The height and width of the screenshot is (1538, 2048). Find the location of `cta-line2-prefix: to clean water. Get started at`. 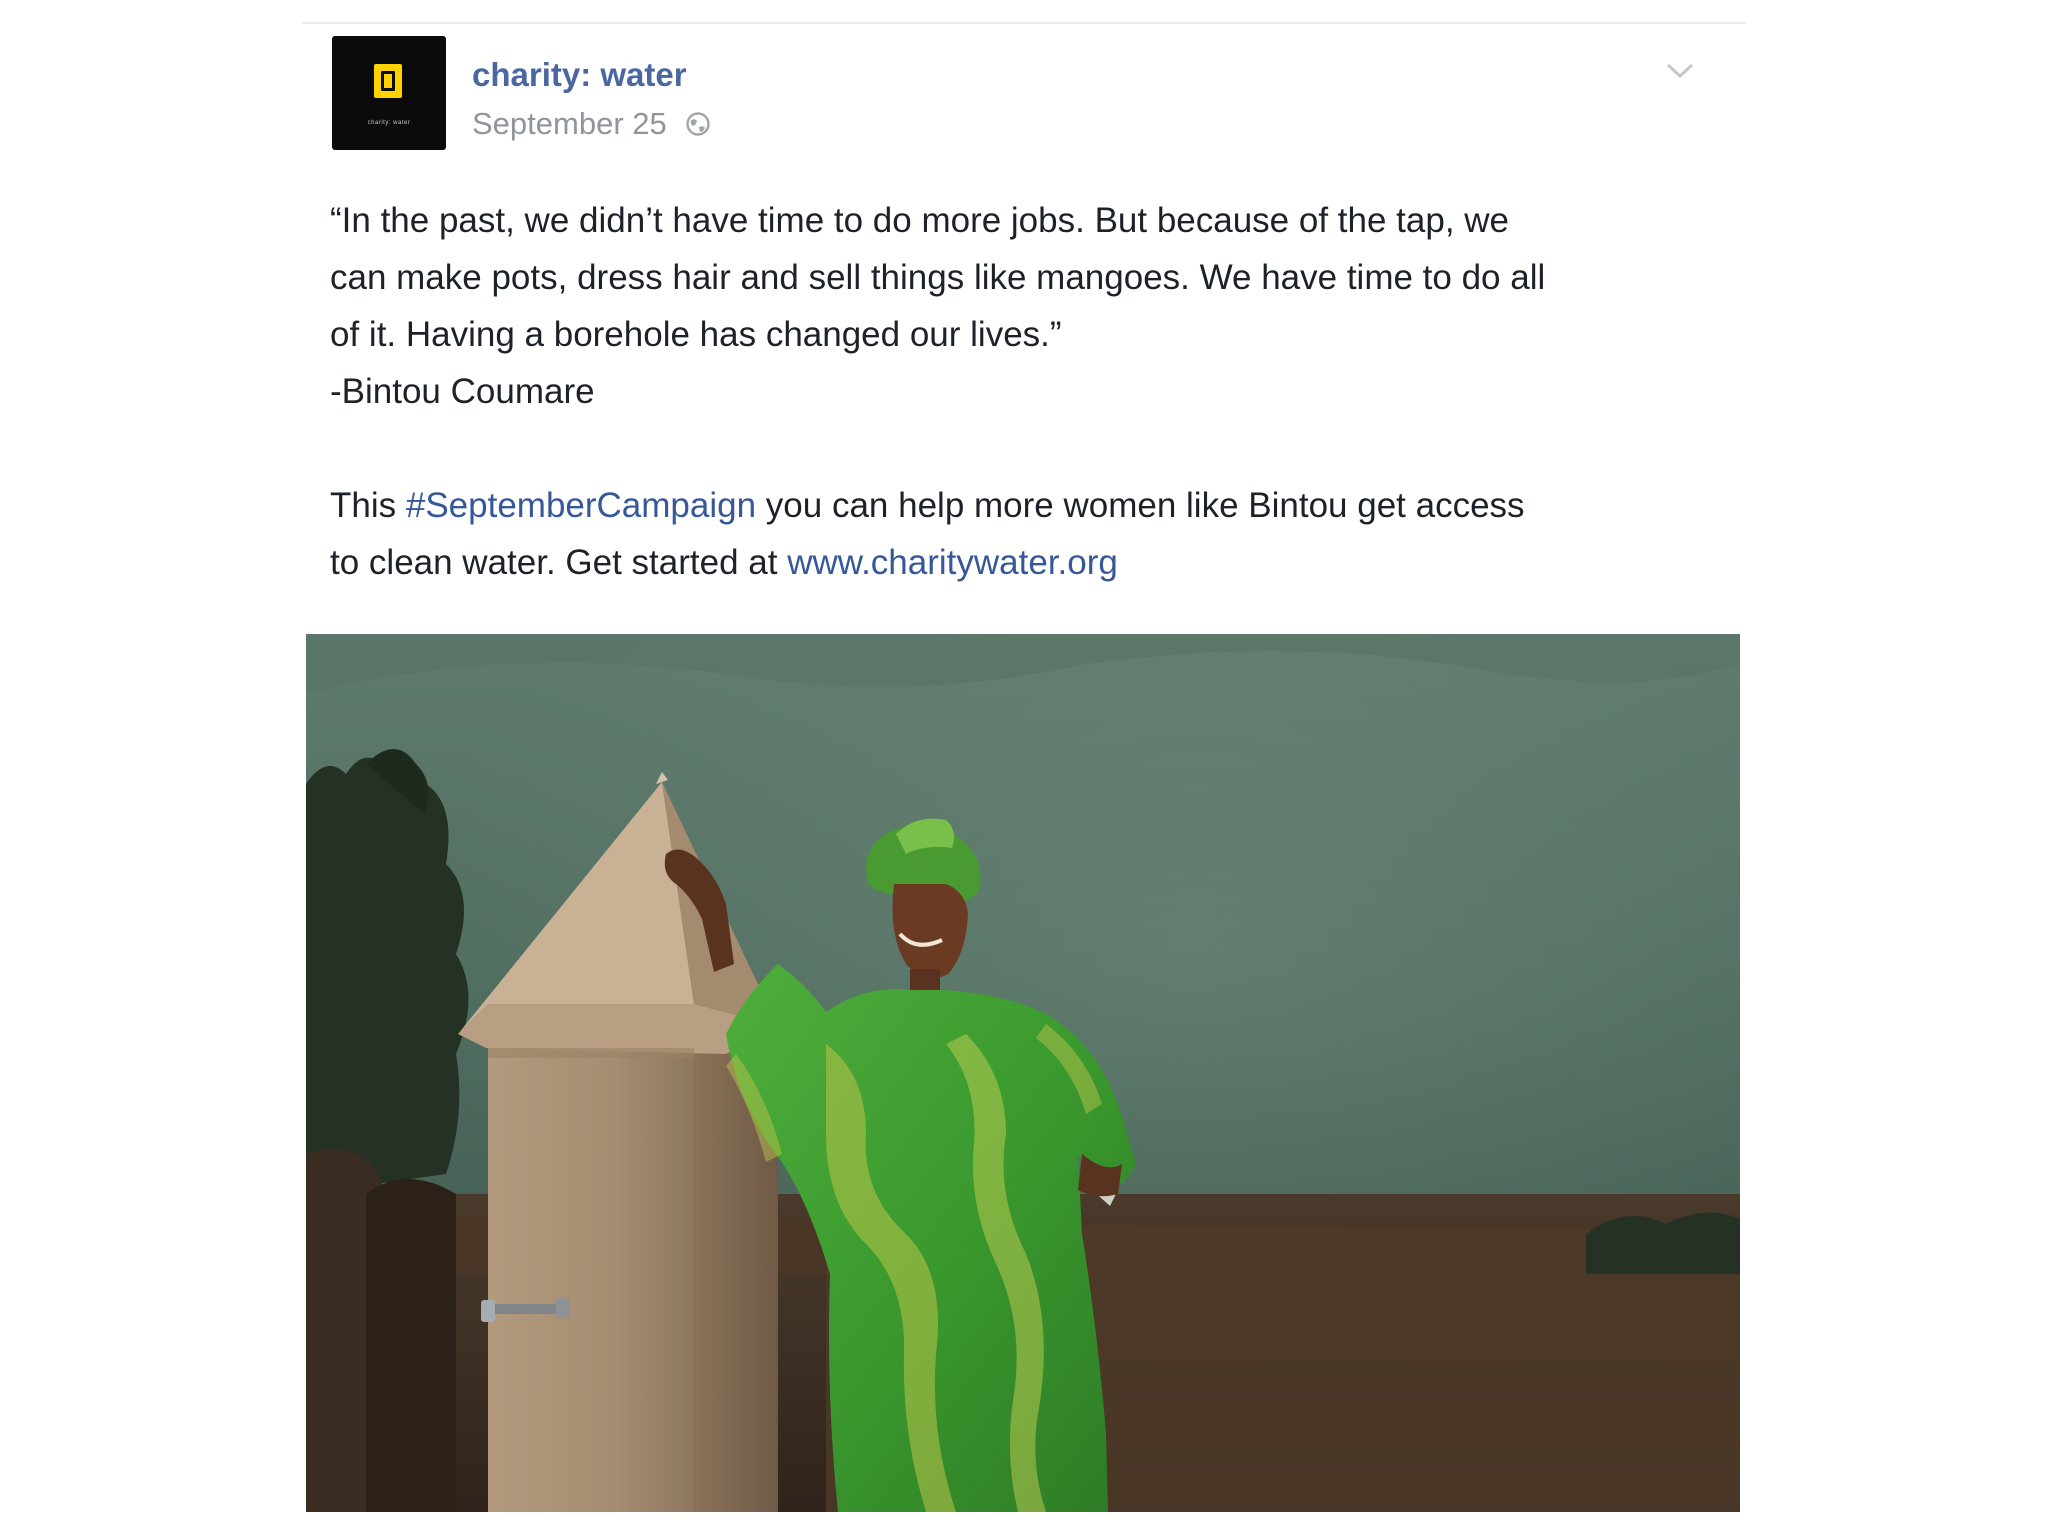

cta-line2-prefix: to clean water. Get started at is located at coordinates (559, 562).